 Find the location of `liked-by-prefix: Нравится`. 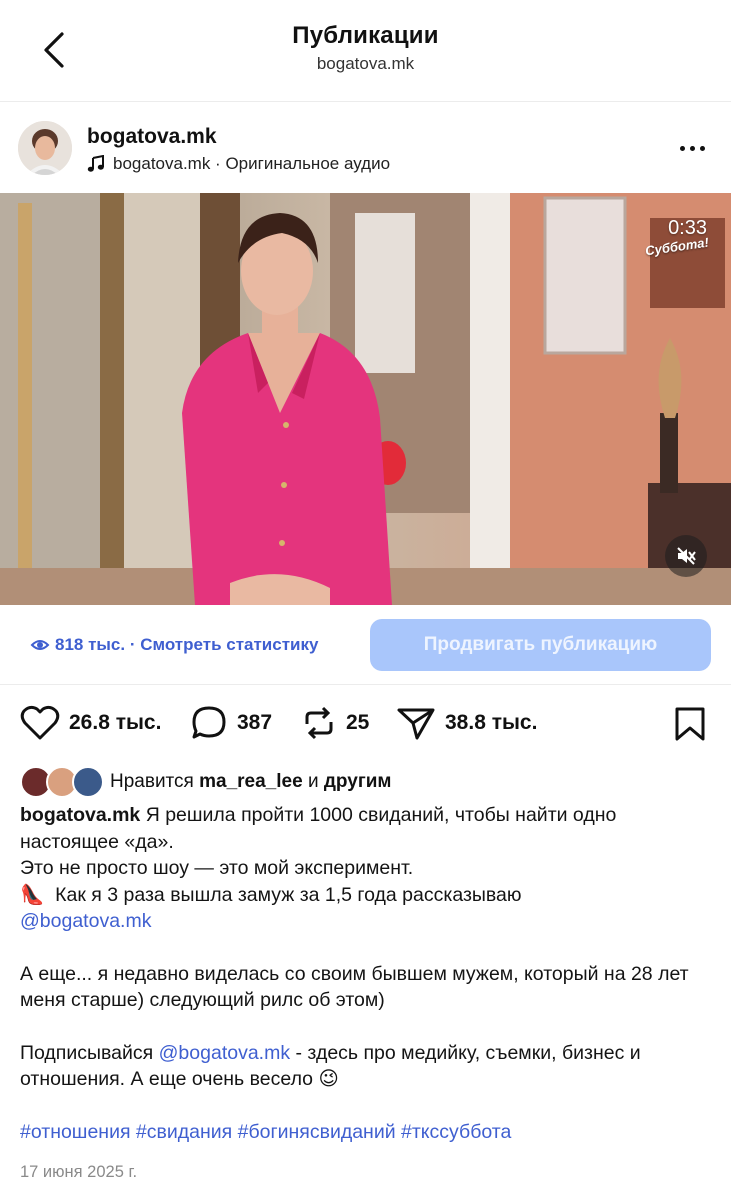

liked-by-prefix: Нравится is located at coordinates (152, 781).